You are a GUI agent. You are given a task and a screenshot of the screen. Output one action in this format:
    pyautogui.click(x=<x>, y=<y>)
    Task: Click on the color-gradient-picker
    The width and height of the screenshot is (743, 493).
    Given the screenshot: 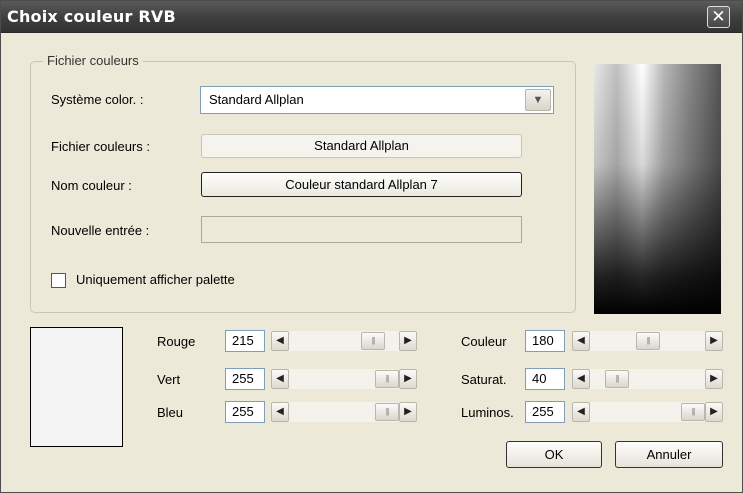 What is the action you would take?
    pyautogui.click(x=657, y=189)
    